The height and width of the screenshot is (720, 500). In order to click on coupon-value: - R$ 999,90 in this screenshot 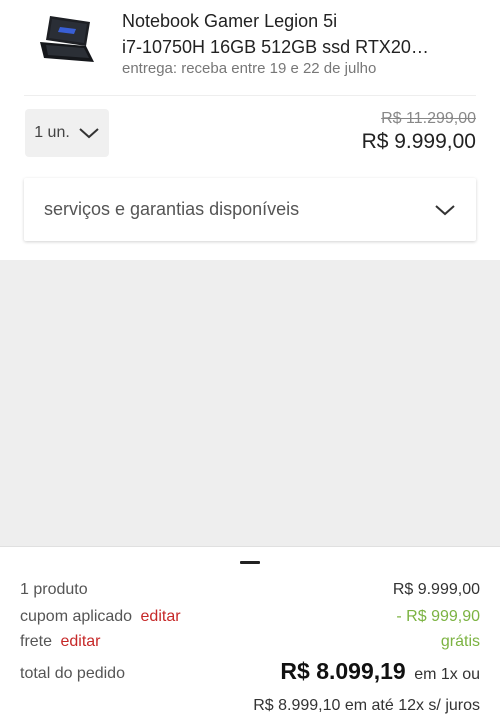, I will do `click(438, 616)`.